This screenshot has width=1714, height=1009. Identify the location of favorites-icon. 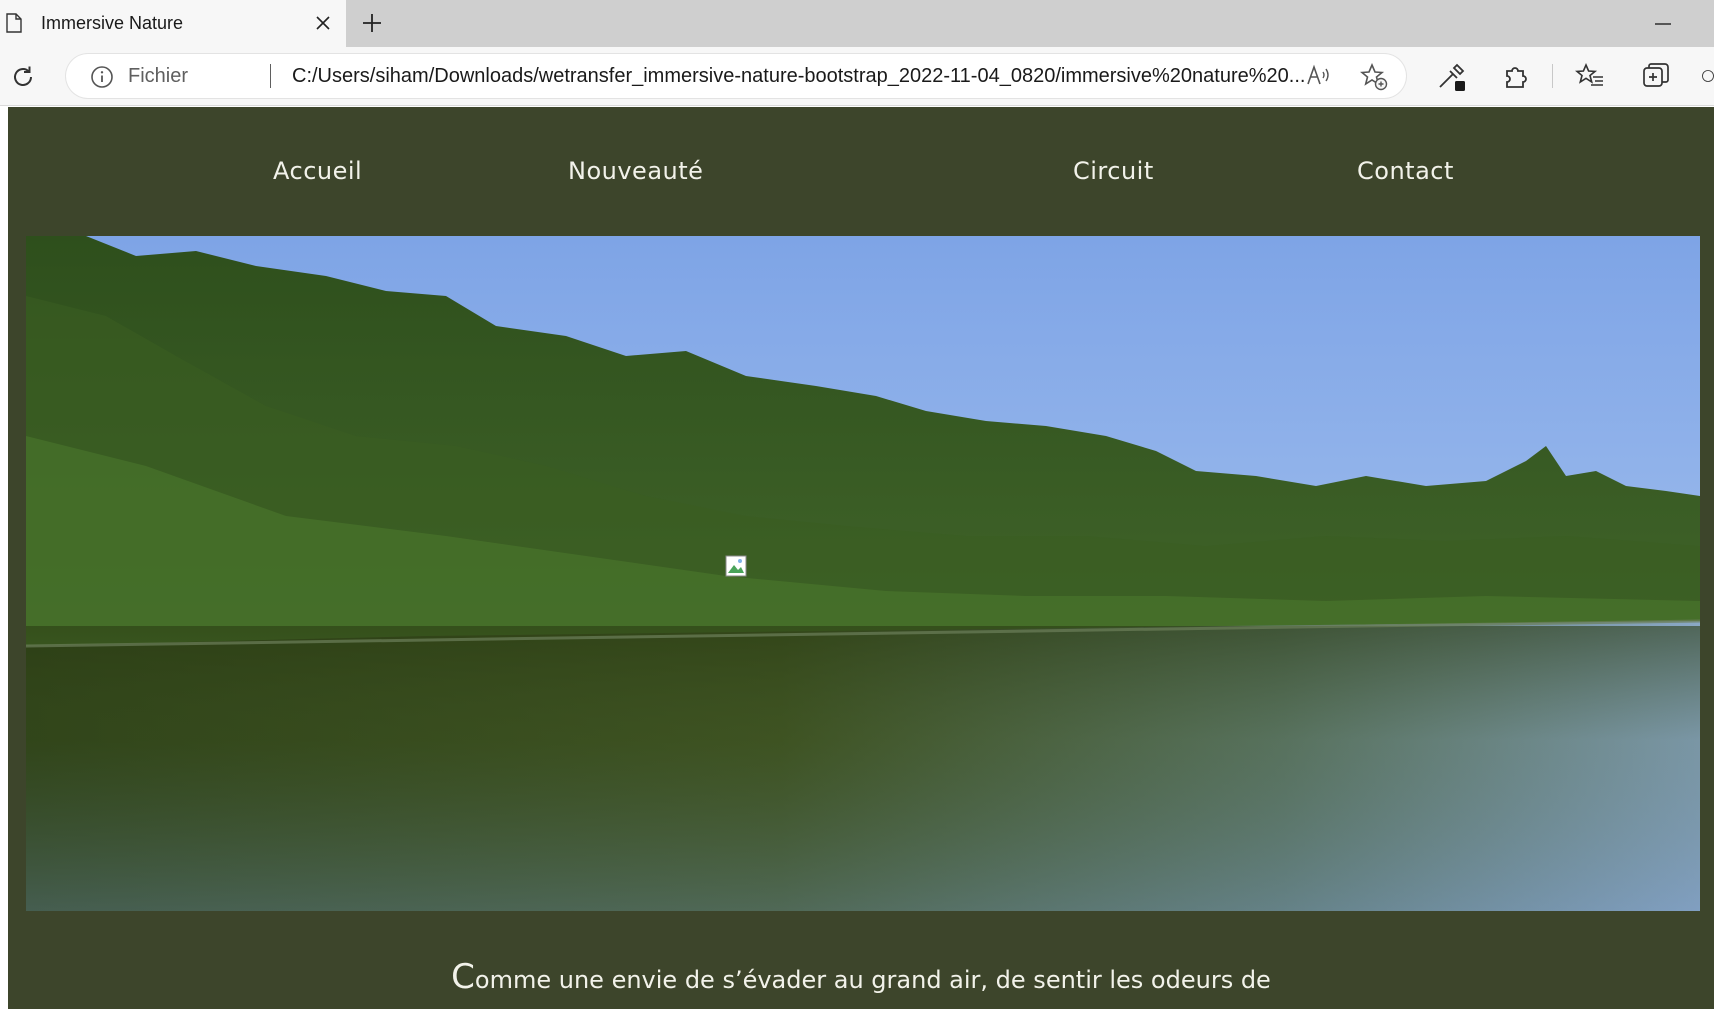
(1590, 76).